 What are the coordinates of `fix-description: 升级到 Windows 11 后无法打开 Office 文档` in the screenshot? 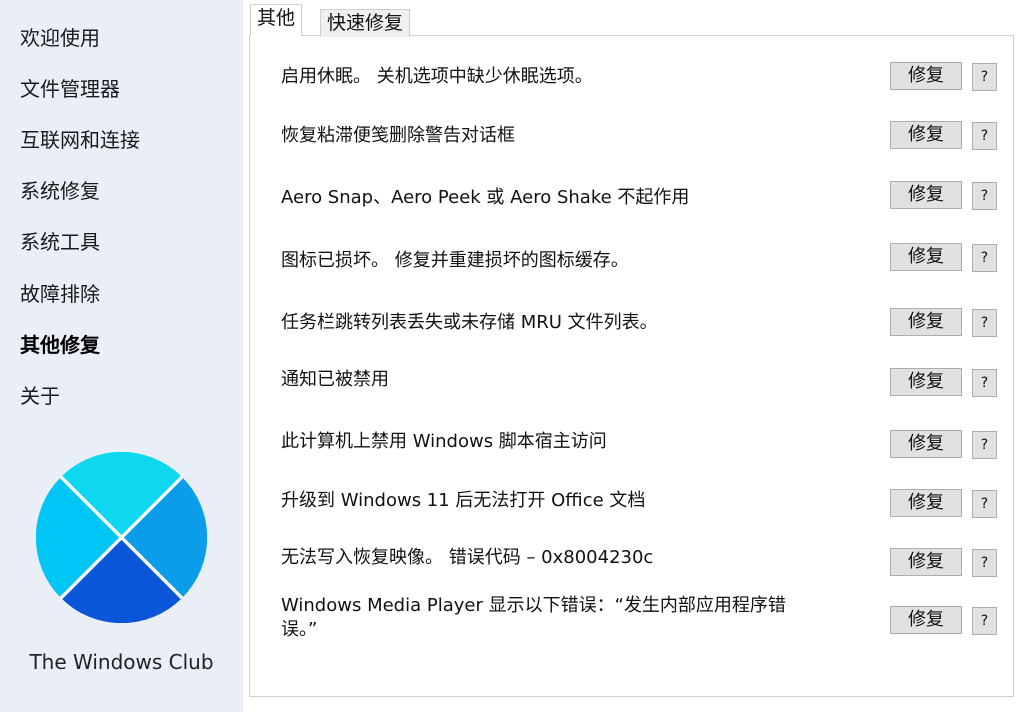 It's located at (463, 500).